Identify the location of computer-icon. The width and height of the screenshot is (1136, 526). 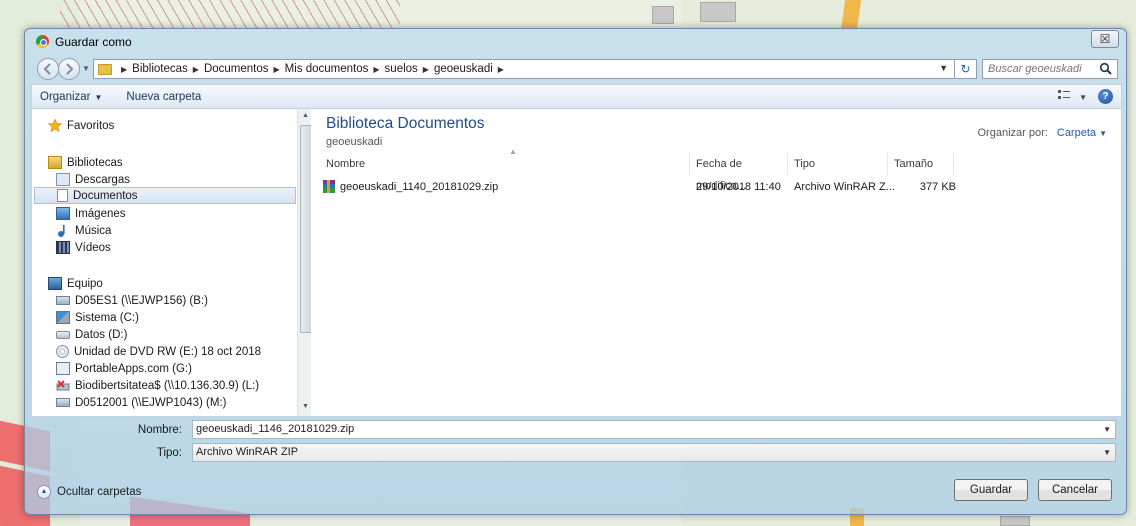
(55, 283).